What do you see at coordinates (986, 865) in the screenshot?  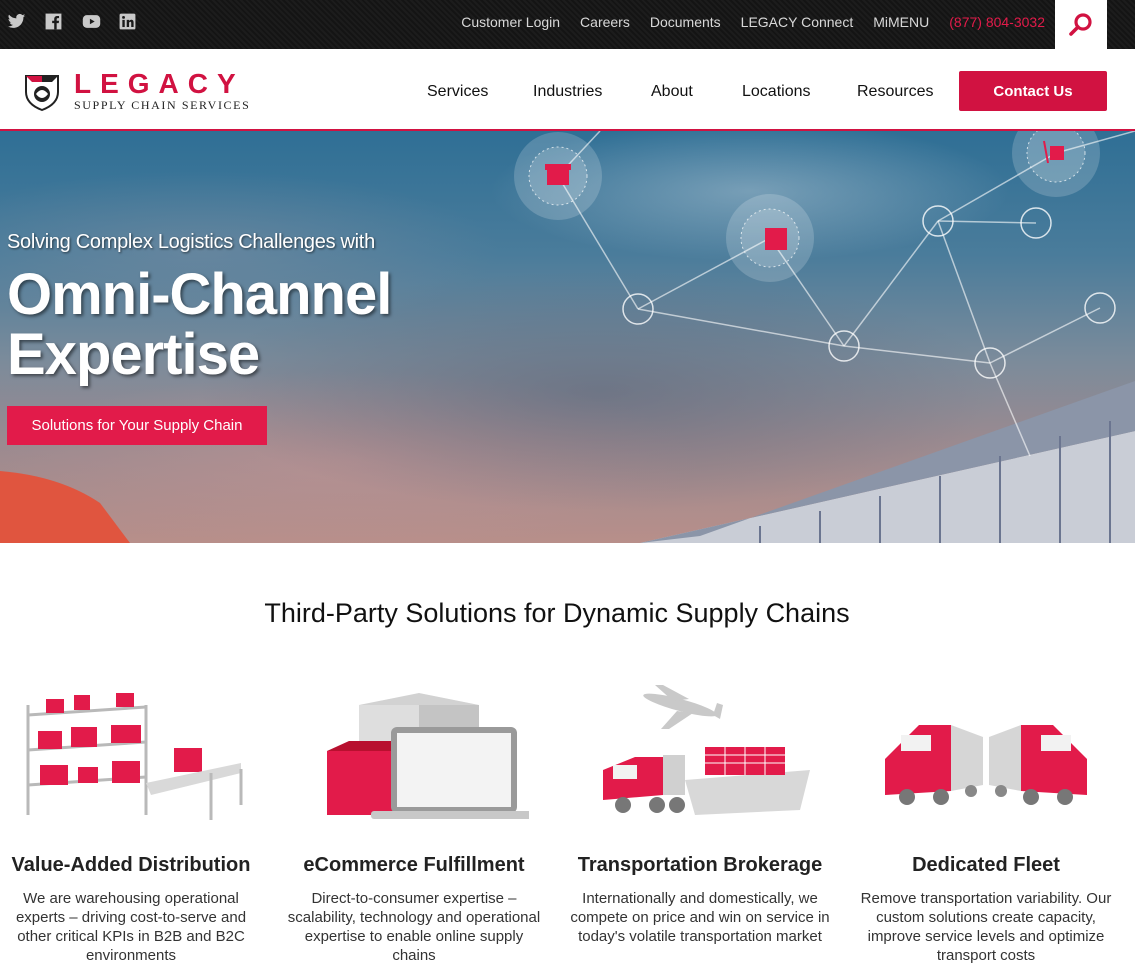 I see `card-title: Dedicated Fleet` at bounding box center [986, 865].